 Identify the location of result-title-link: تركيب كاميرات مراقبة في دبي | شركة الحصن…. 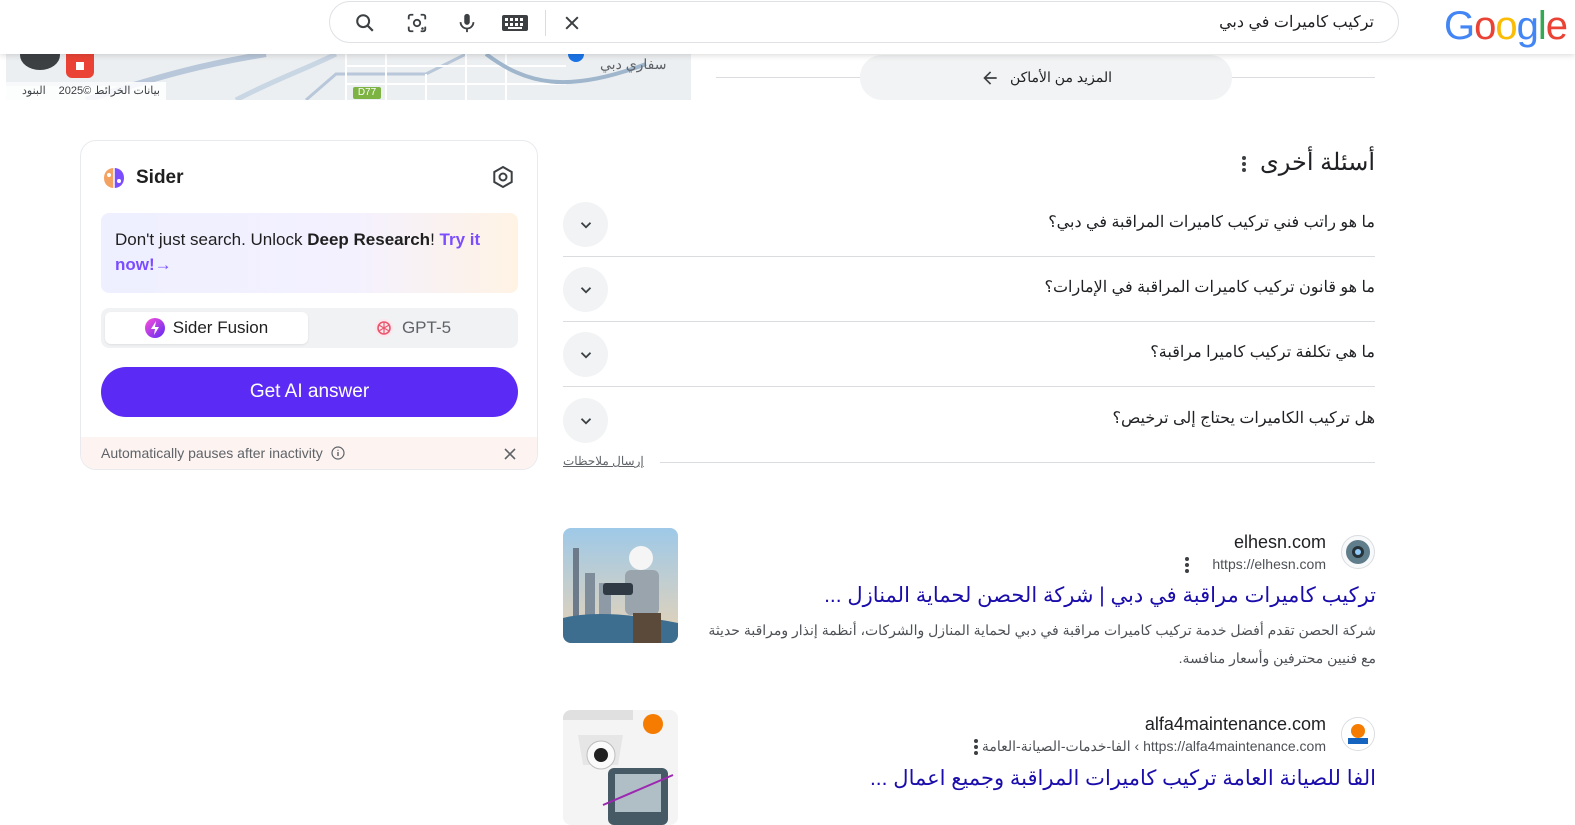
(1100, 595).